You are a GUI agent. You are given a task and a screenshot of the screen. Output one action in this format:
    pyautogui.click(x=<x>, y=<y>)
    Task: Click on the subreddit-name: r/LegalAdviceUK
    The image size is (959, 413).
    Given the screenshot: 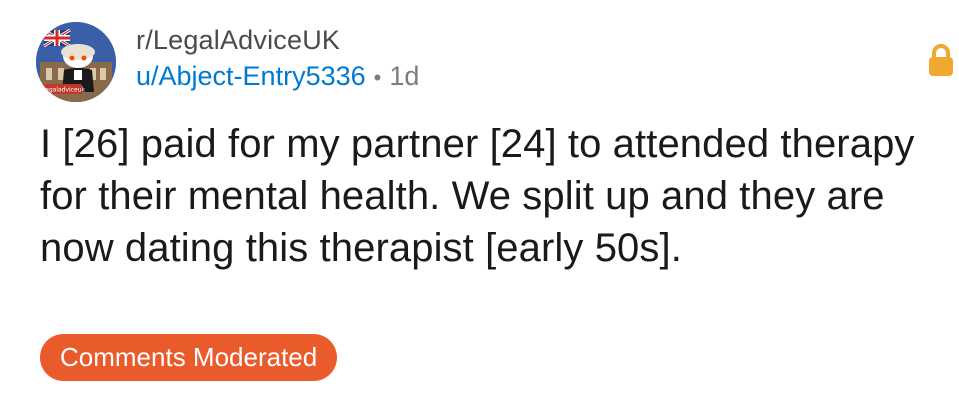 What is the action you would take?
    pyautogui.click(x=277, y=40)
    